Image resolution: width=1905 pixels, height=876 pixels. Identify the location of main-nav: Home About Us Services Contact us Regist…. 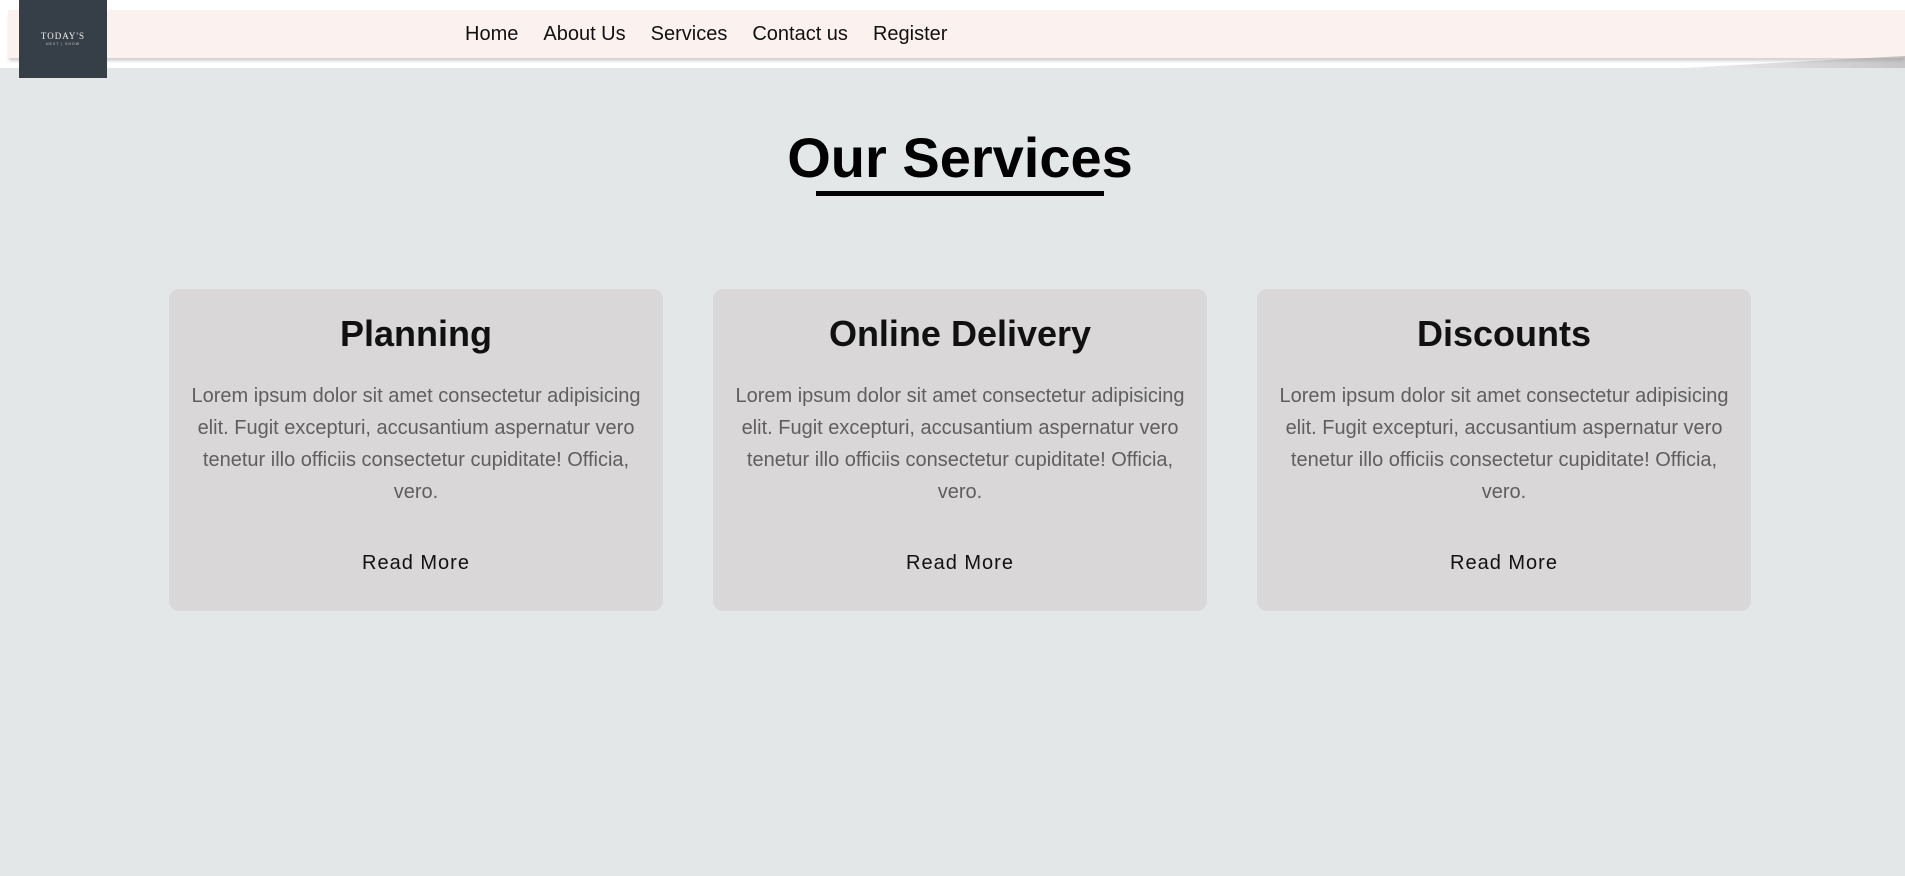
(706, 34).